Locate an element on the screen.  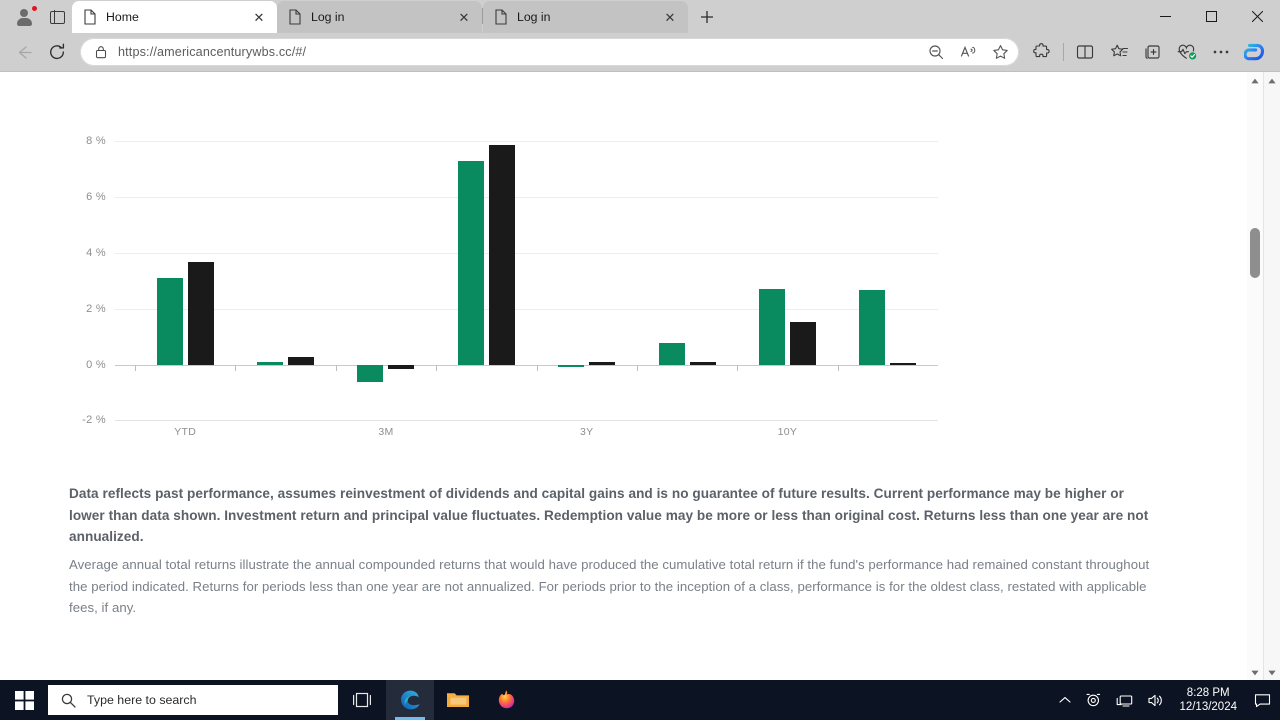
camera-icon is located at coordinates (1093, 699).